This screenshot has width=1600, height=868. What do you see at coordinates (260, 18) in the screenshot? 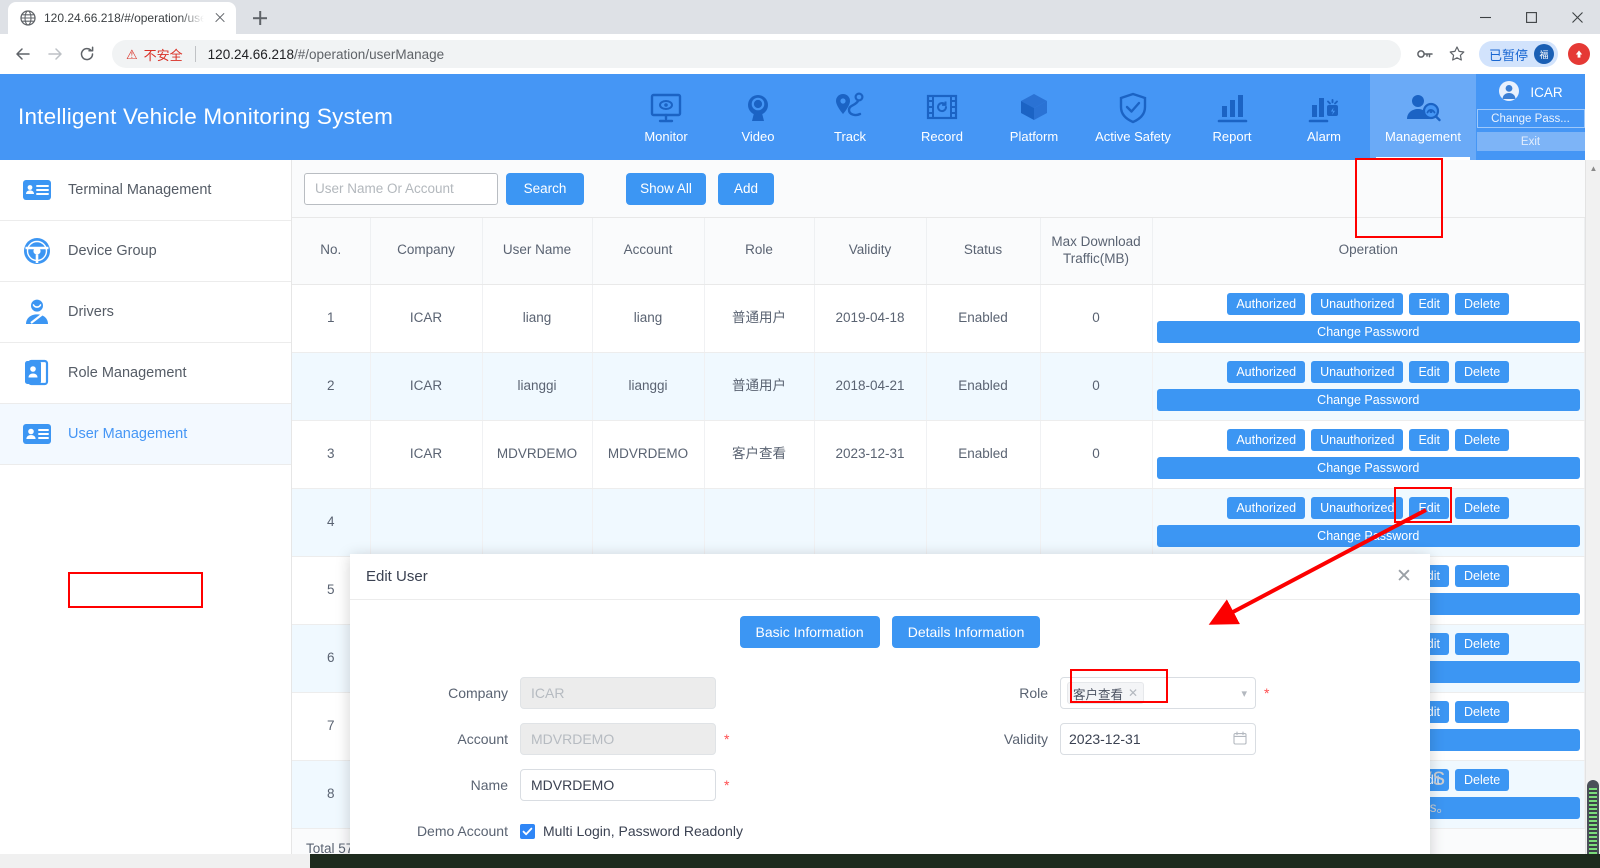
I see `new-tab-button` at bounding box center [260, 18].